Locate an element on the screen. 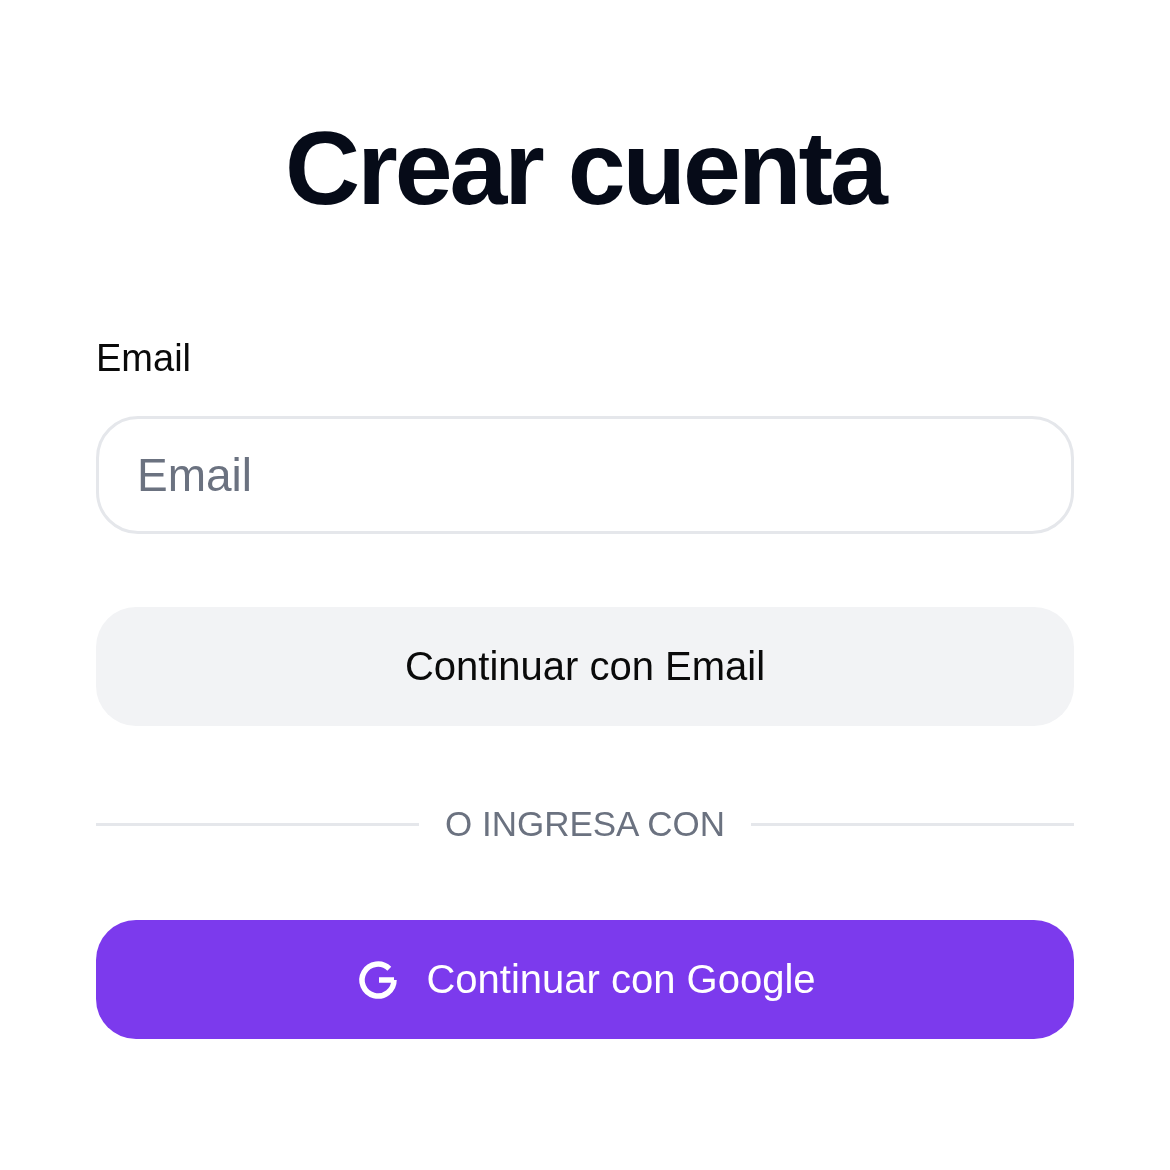  page-title: Crear cuenta is located at coordinates (586, 168).